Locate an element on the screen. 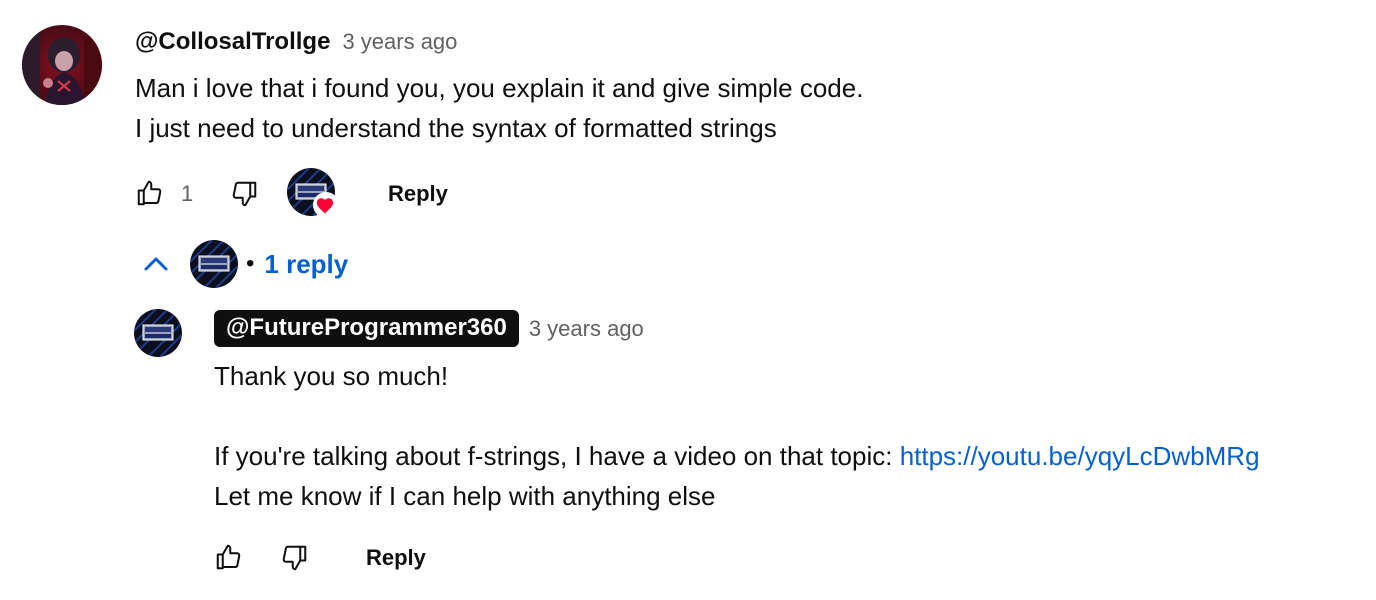 The image size is (1376, 600). like-count: 1 is located at coordinates (187, 193).